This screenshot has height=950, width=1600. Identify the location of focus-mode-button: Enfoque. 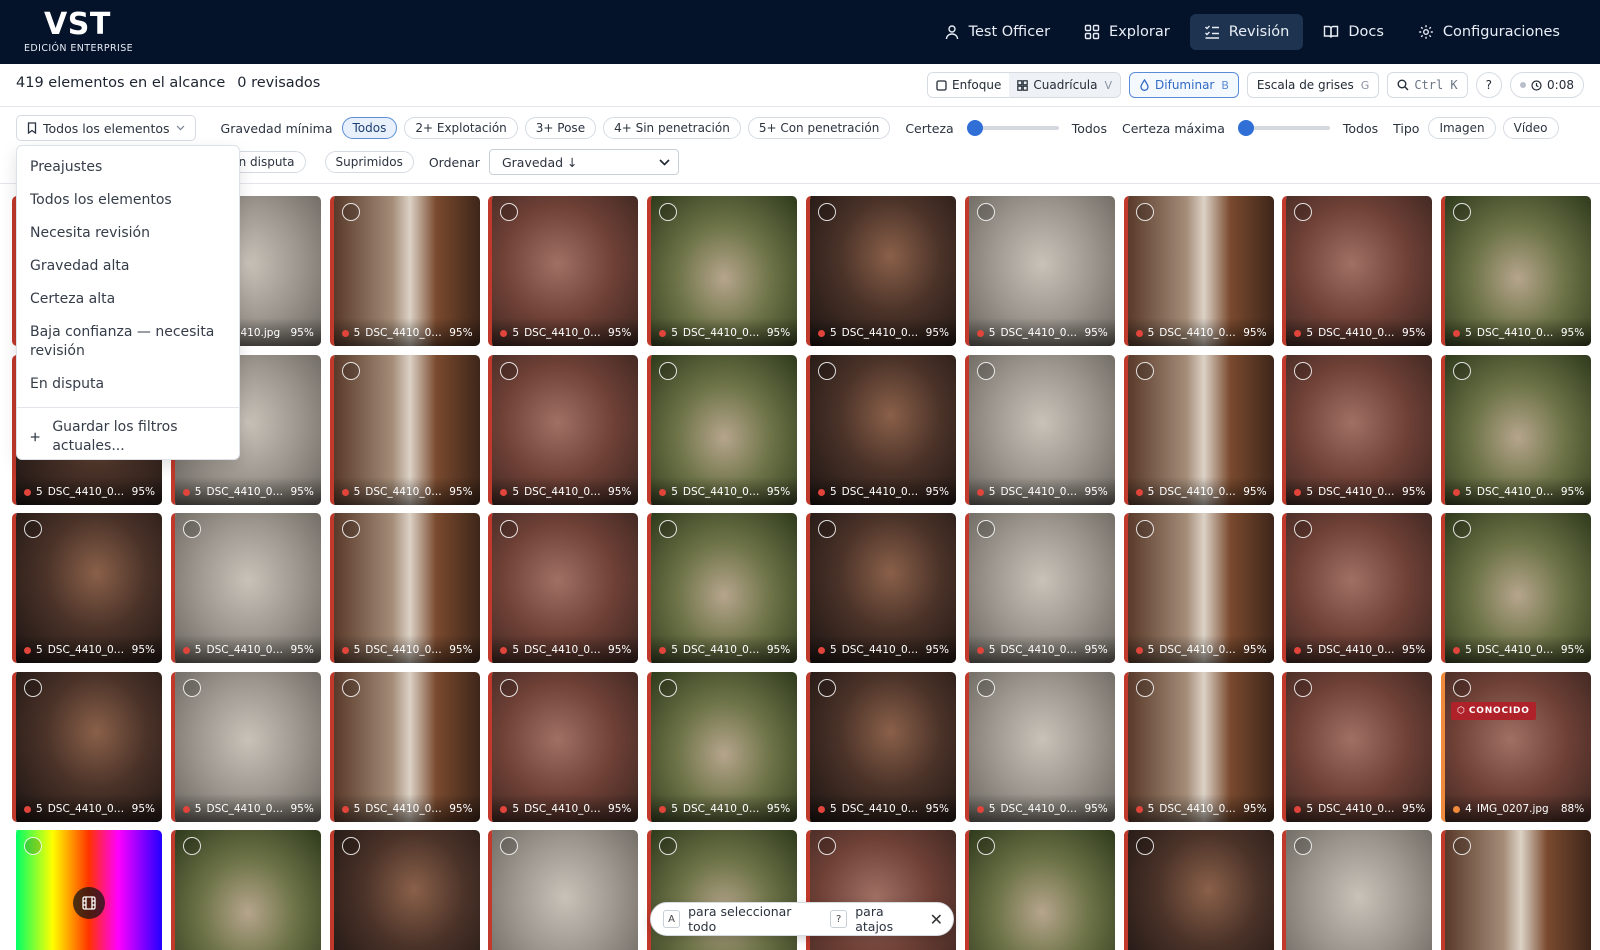
(969, 85).